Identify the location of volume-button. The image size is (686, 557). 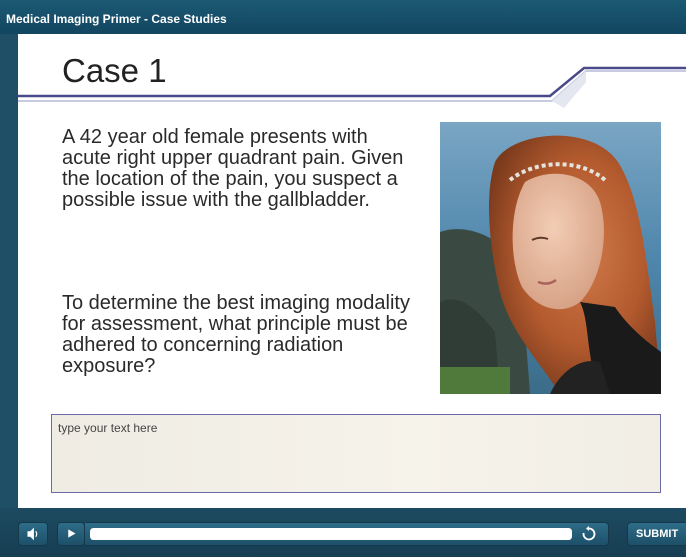
(33, 534).